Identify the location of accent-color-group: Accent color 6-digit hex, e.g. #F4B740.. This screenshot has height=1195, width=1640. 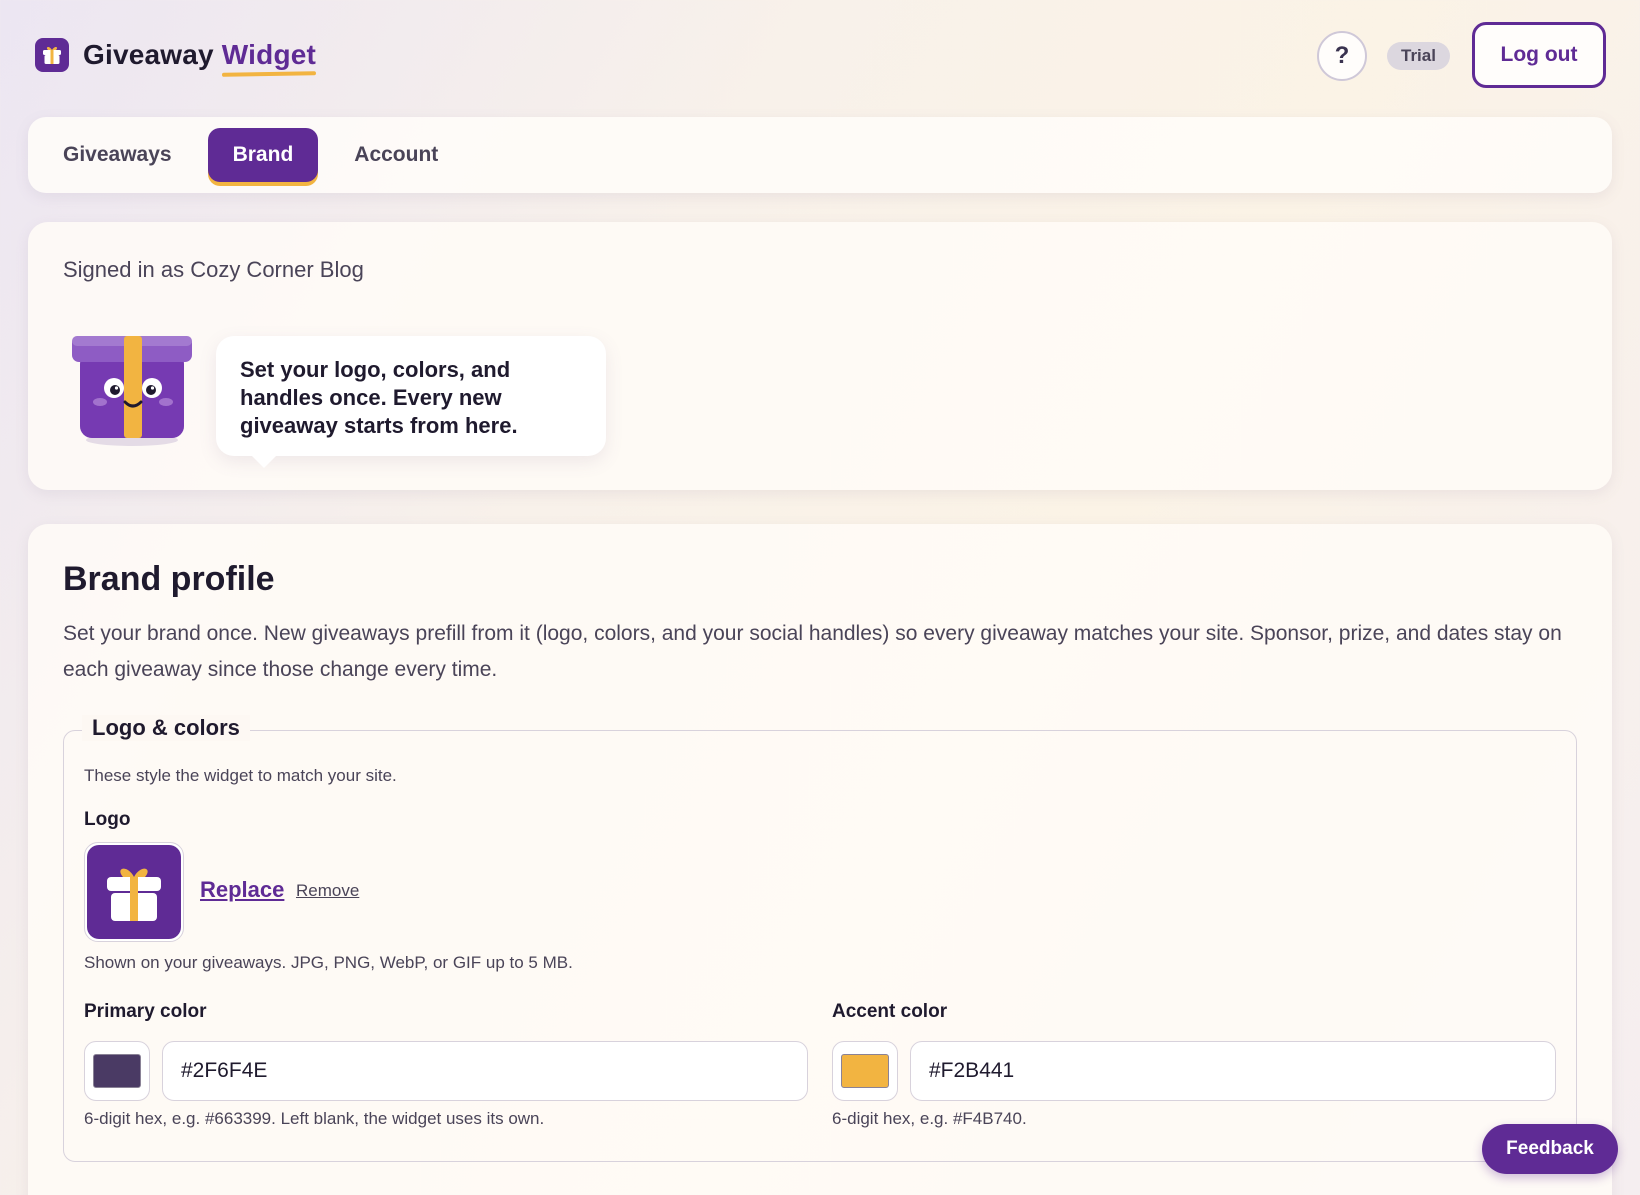
(1194, 1065).